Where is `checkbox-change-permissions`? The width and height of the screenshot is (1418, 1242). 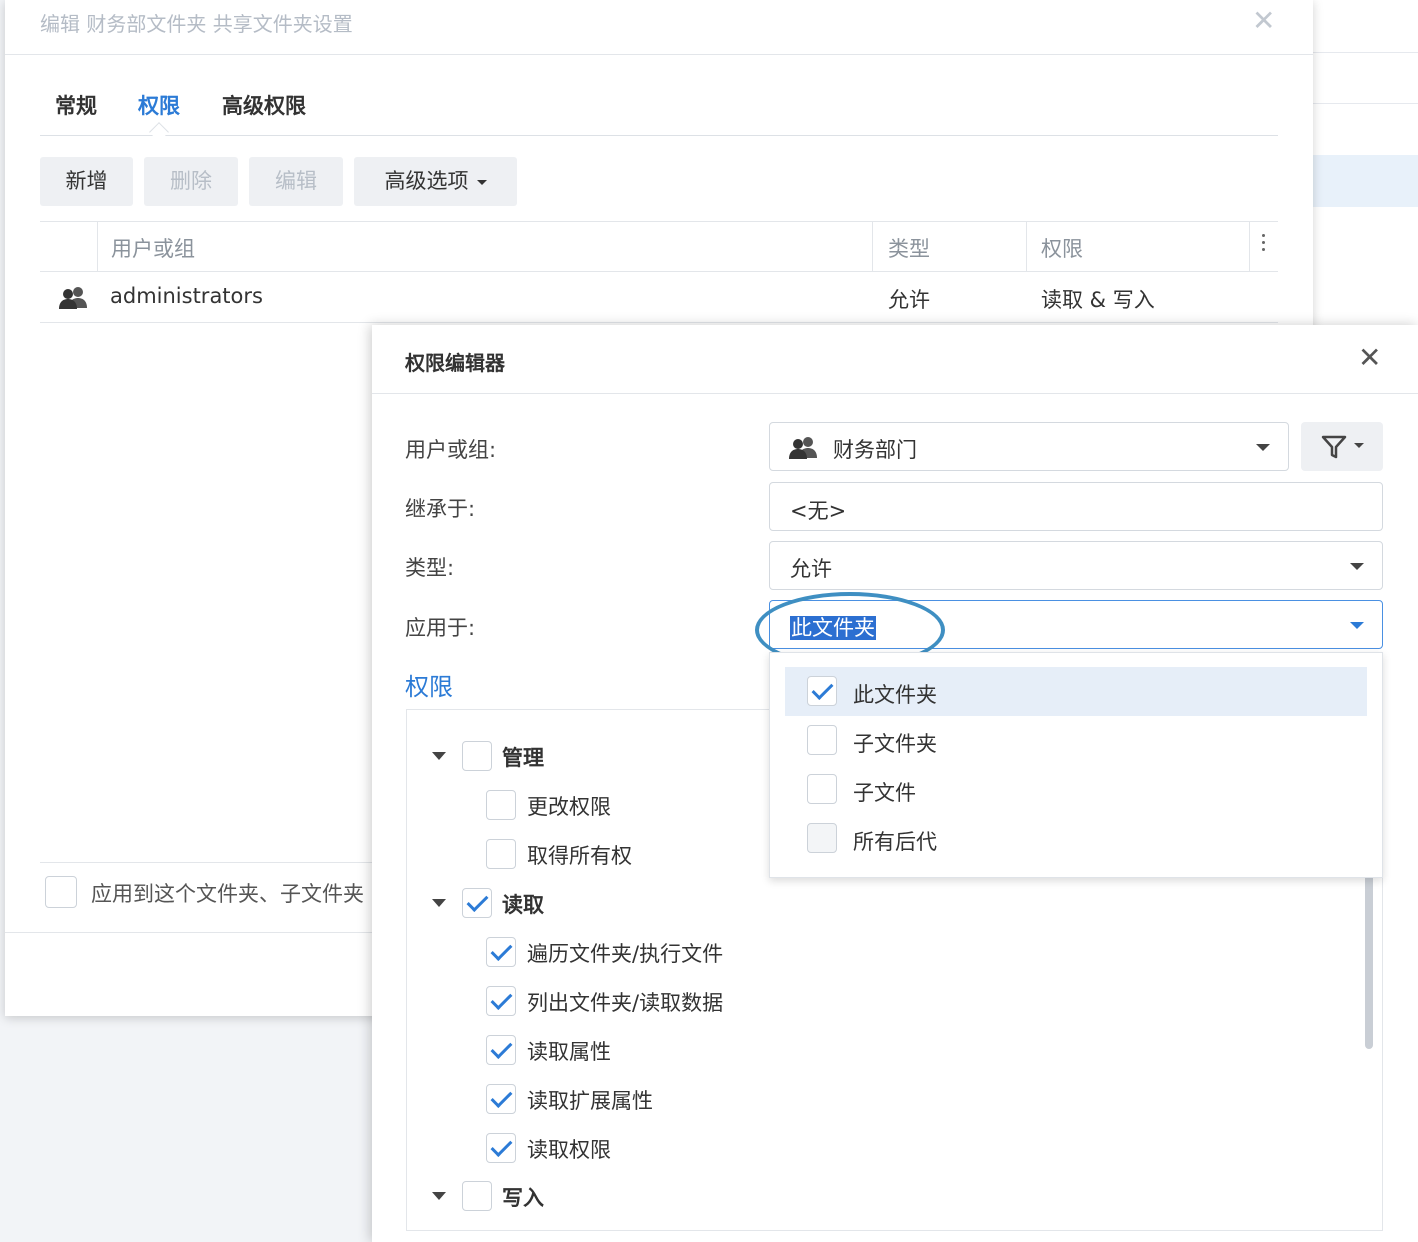 checkbox-change-permissions is located at coordinates (501, 805).